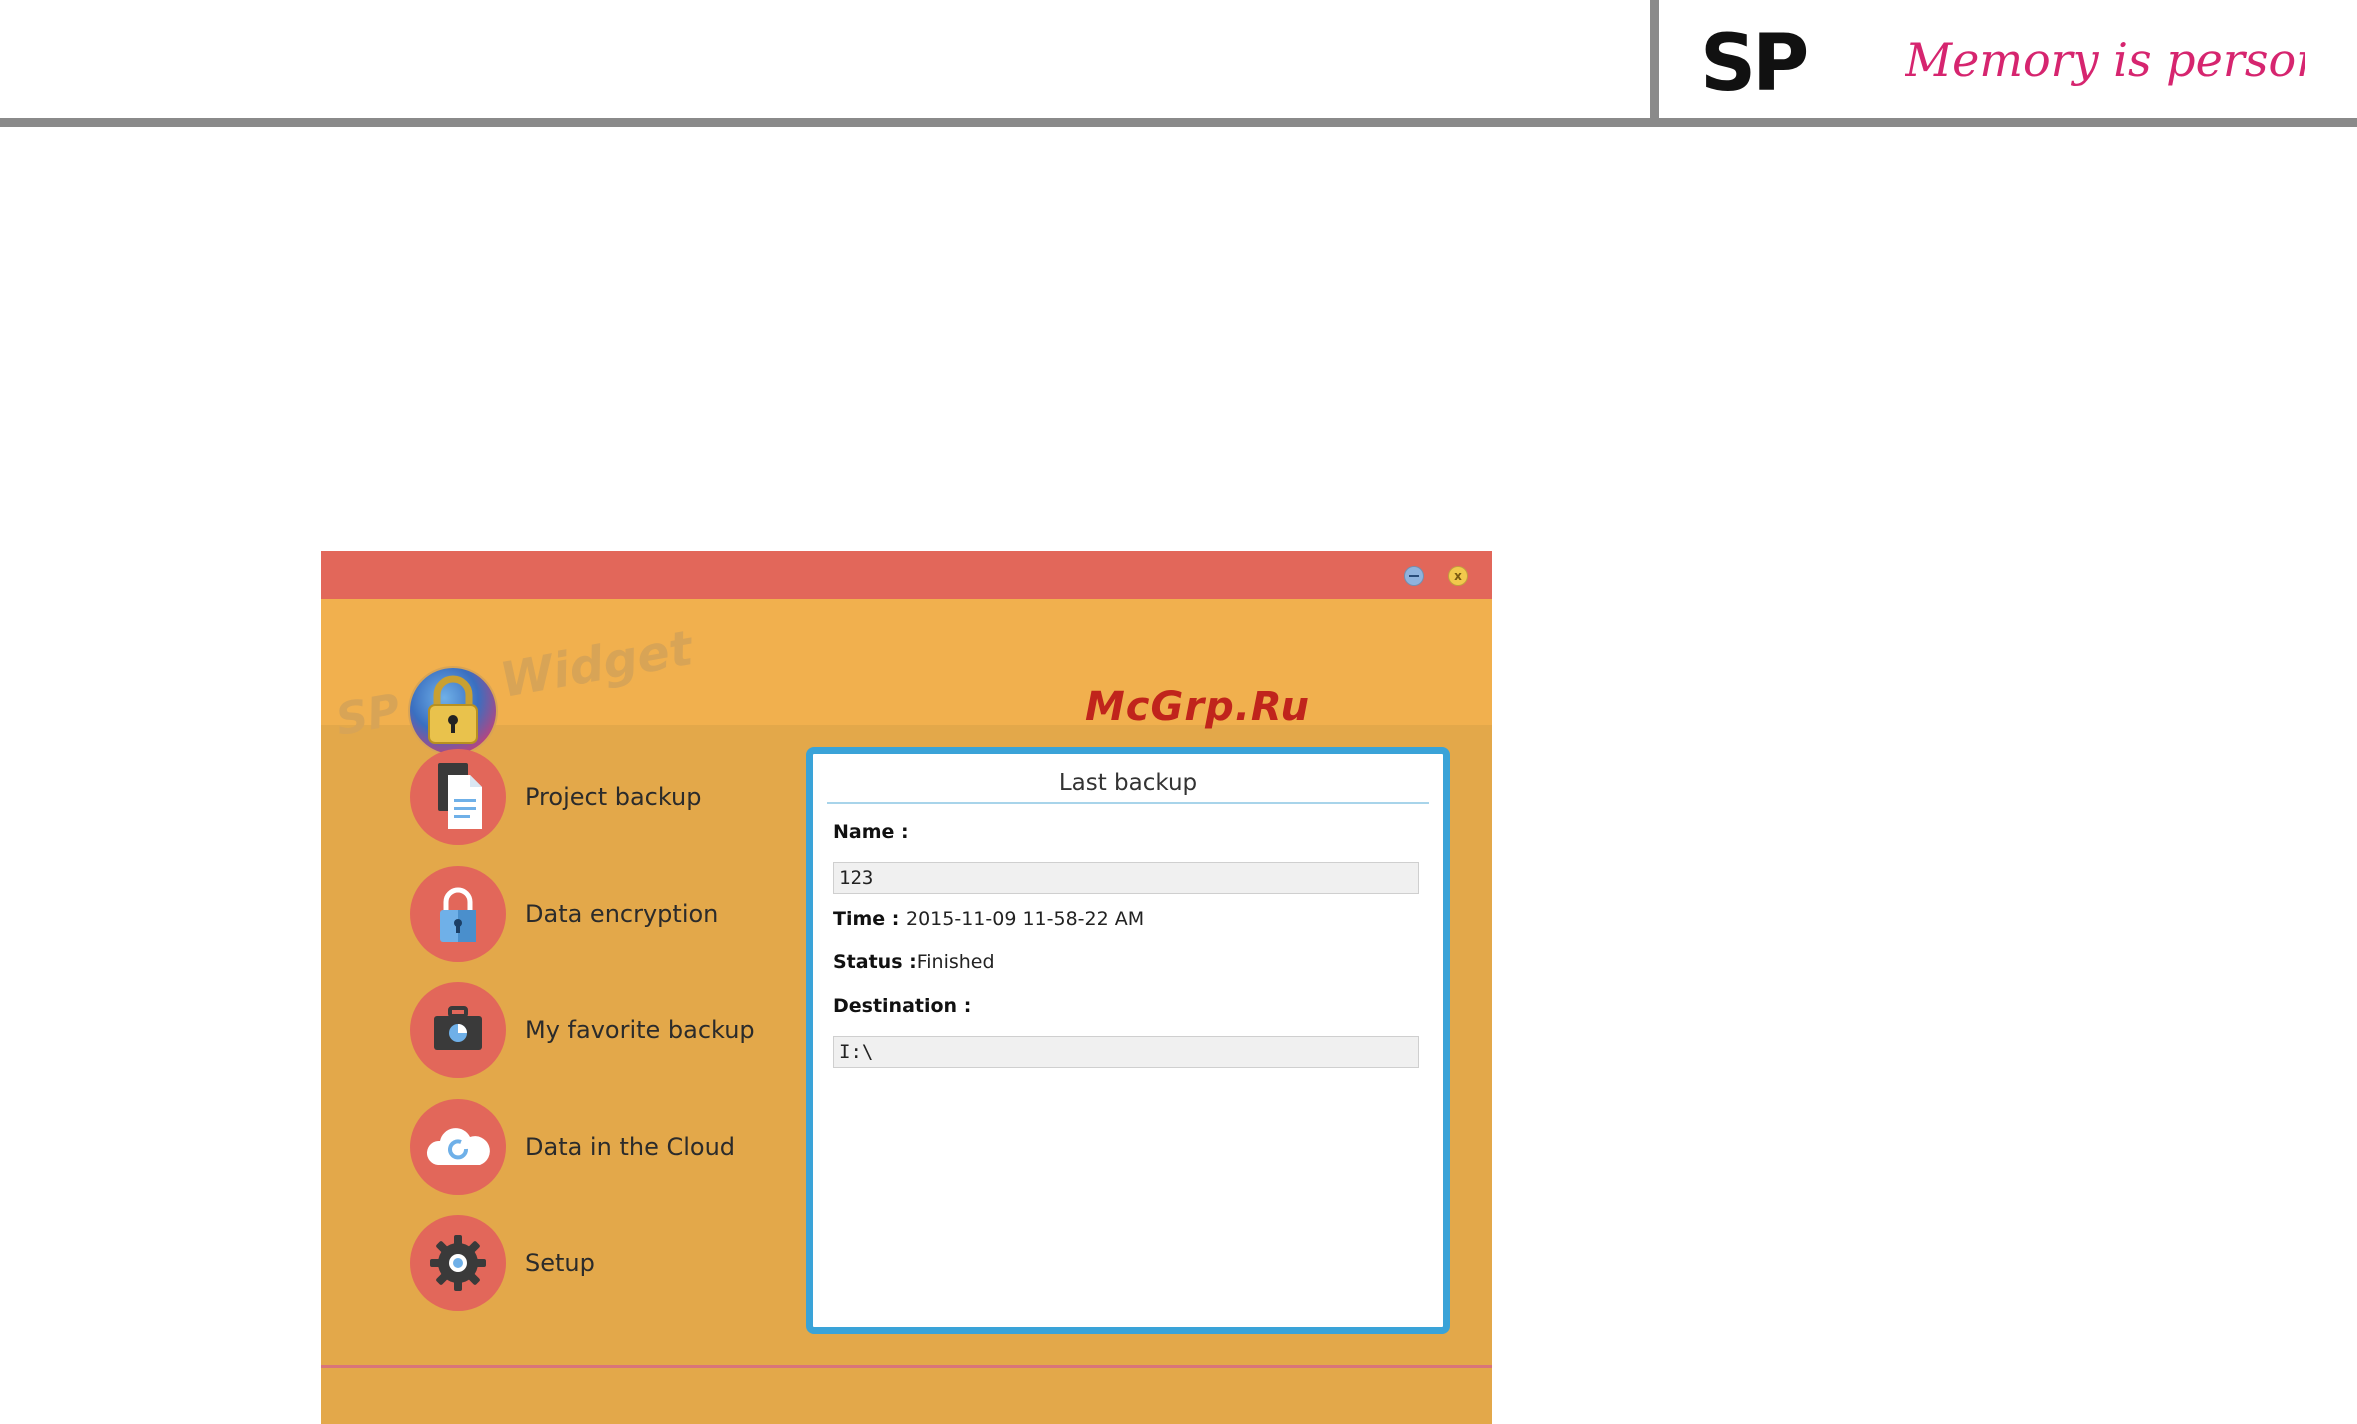  Describe the element at coordinates (1128, 784) in the screenshot. I see `panel-title: Last backup` at that location.